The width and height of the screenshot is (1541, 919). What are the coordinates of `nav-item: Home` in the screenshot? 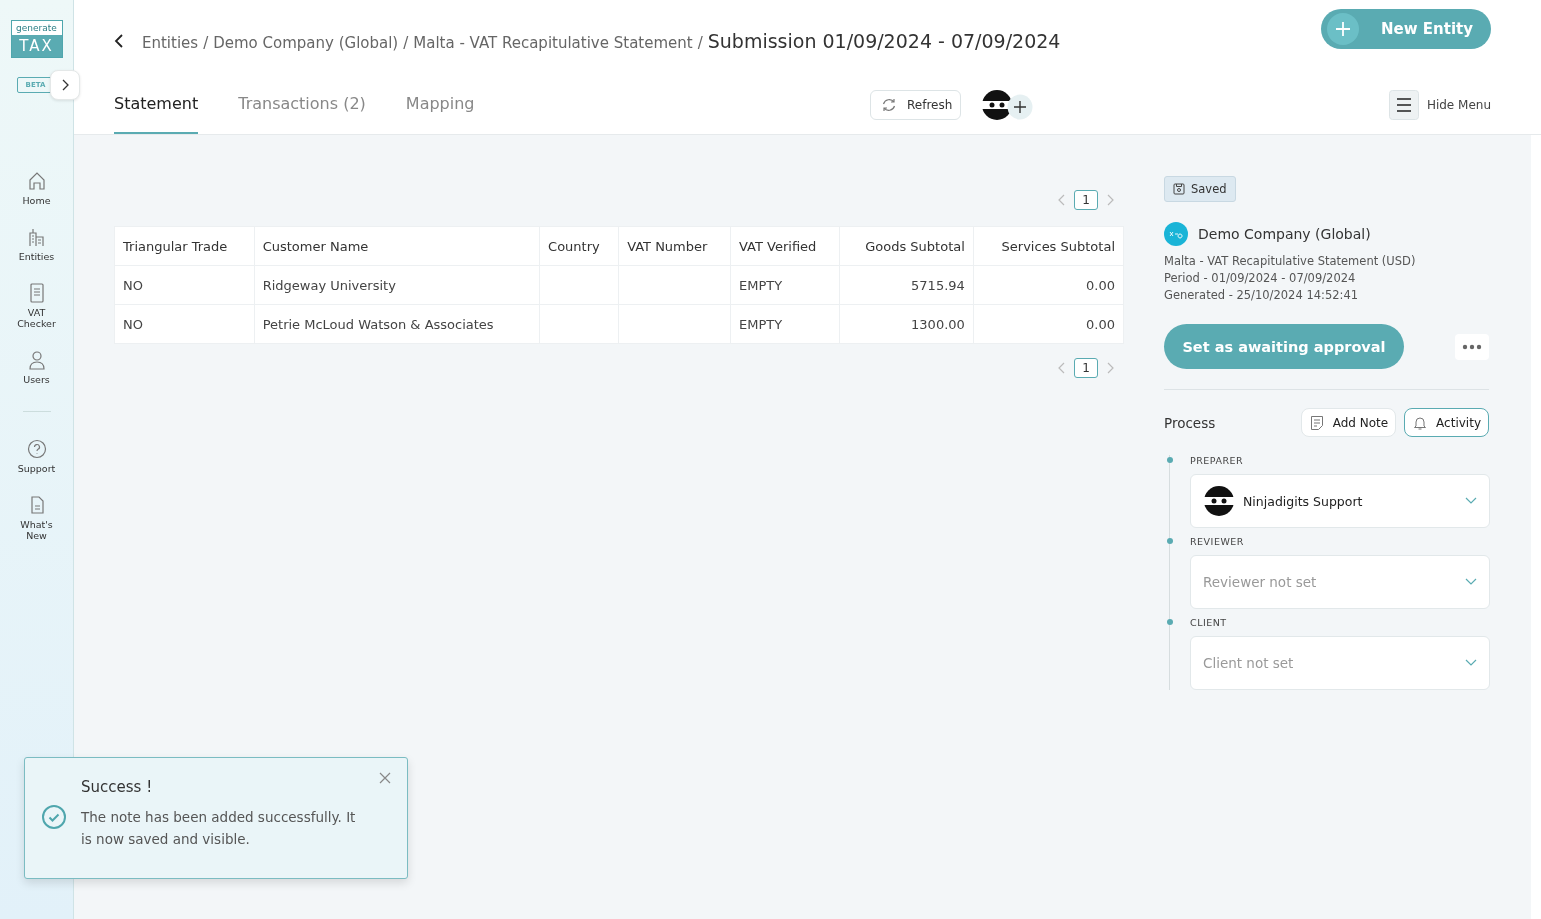 It's located at (36, 188).